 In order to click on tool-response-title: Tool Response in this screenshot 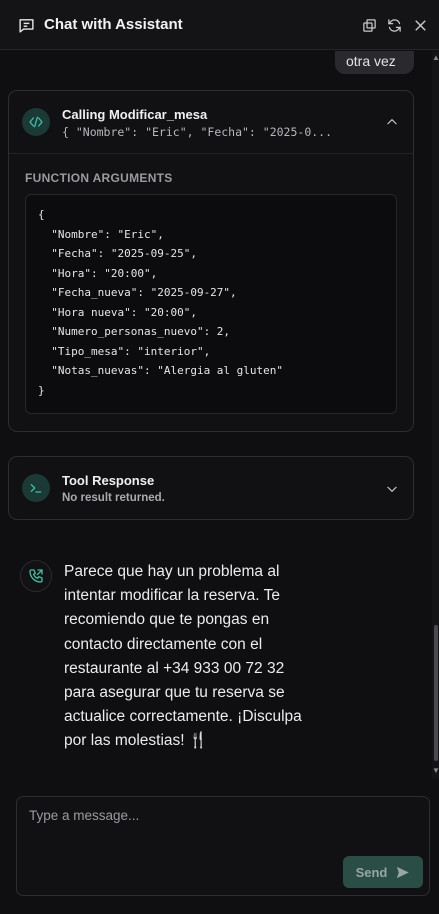, I will do `click(108, 480)`.